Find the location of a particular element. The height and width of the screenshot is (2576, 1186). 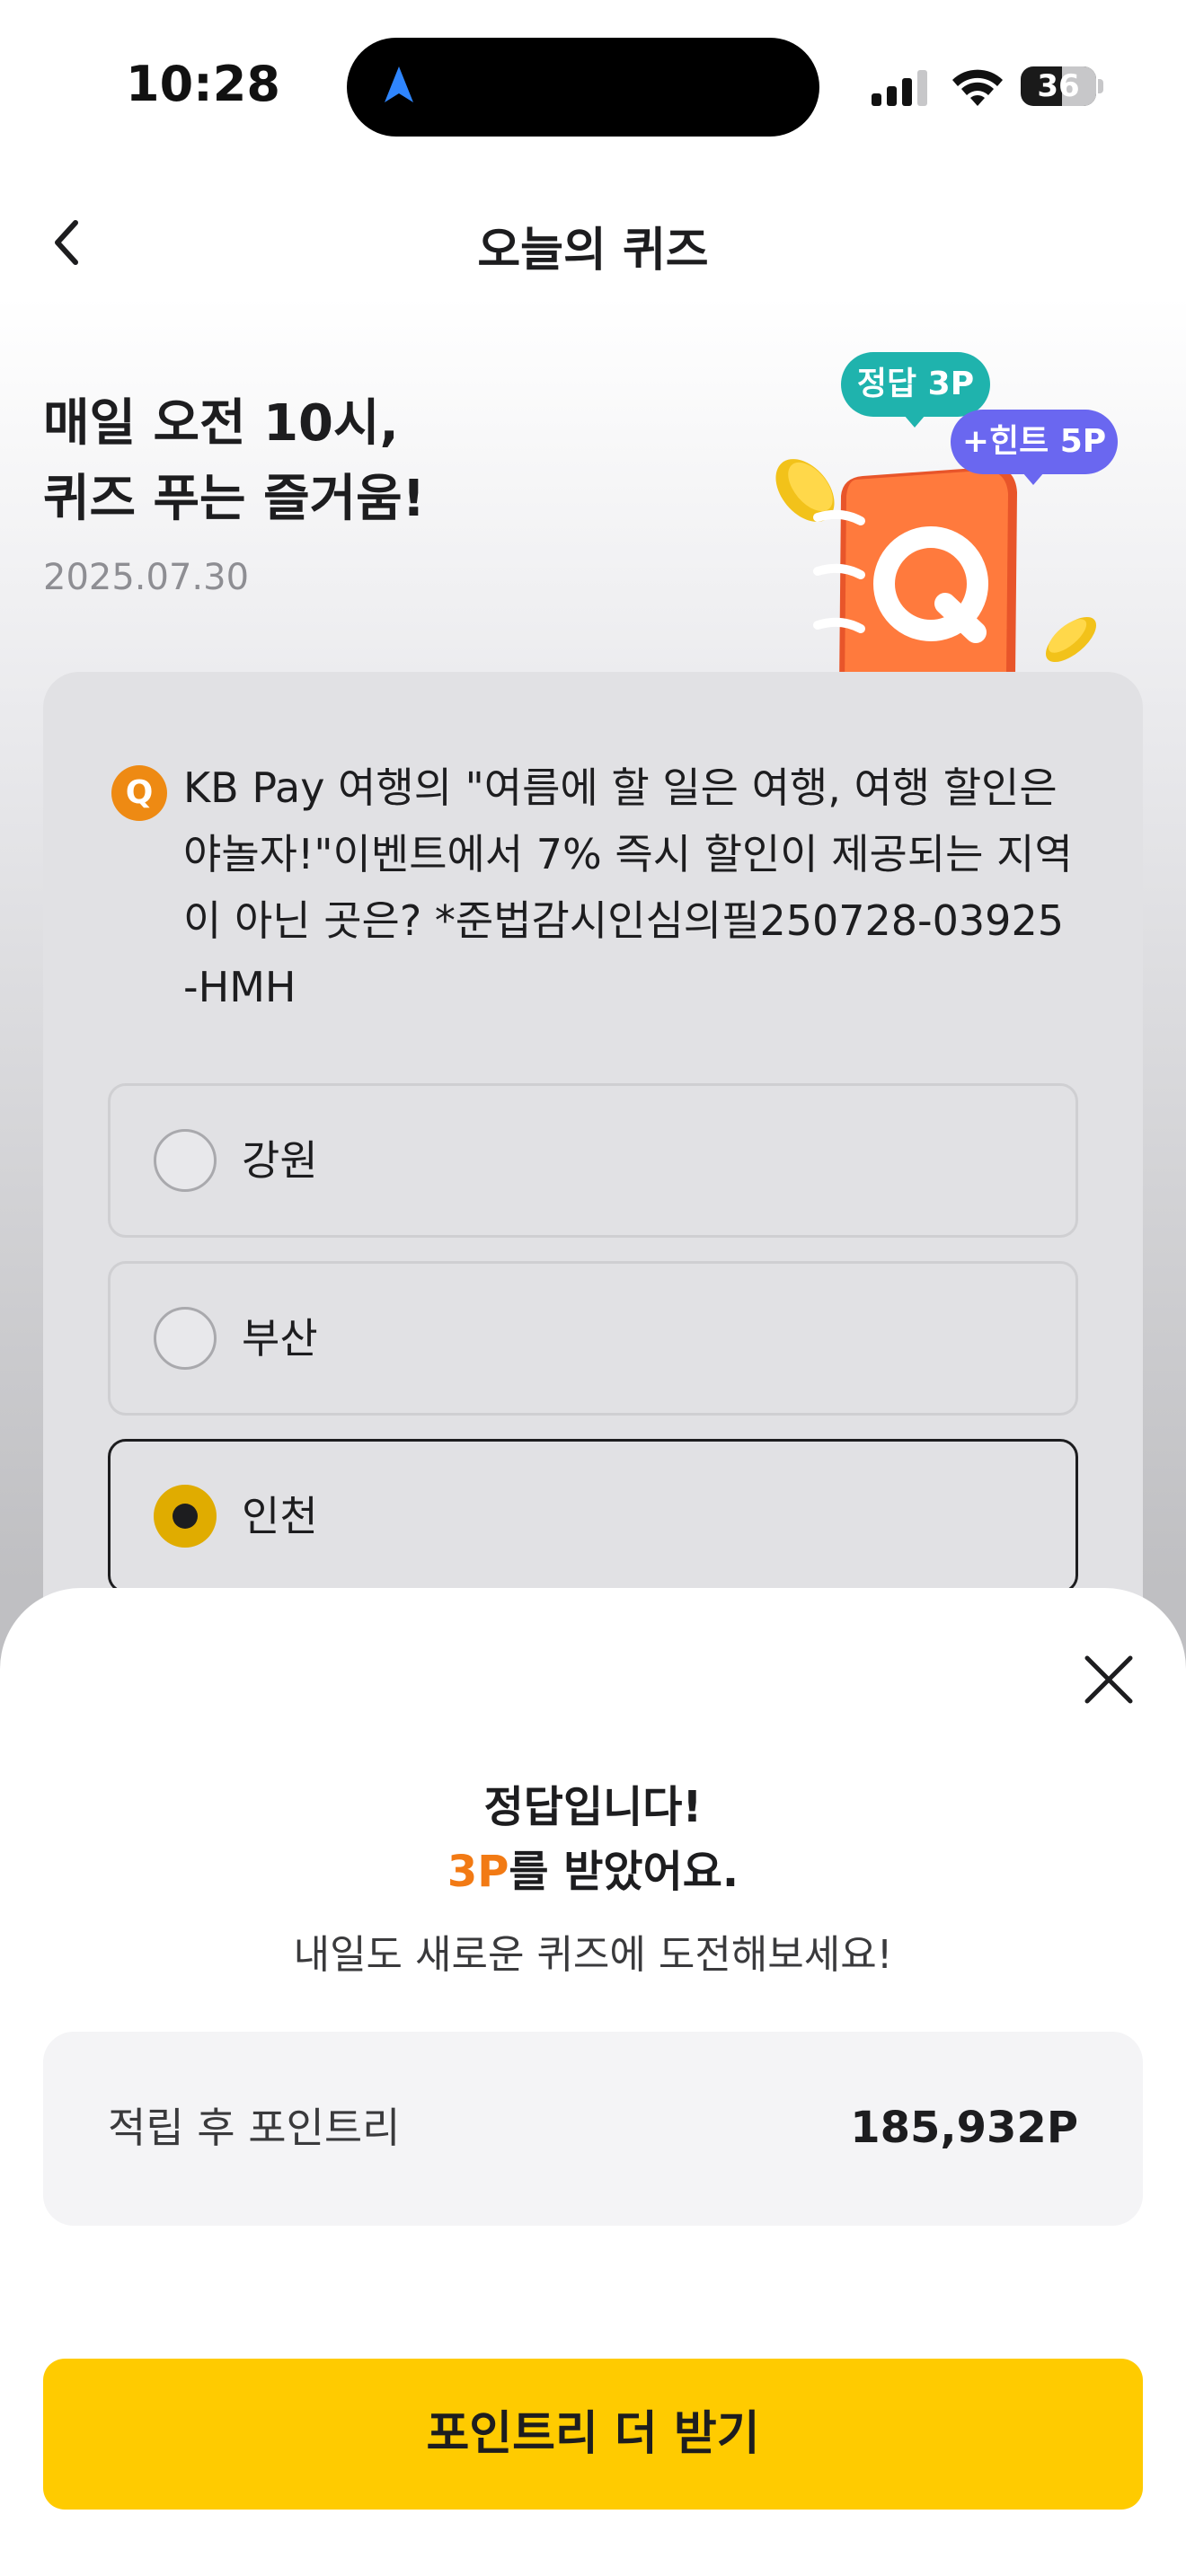

option-label: 강원 is located at coordinates (280, 1160).